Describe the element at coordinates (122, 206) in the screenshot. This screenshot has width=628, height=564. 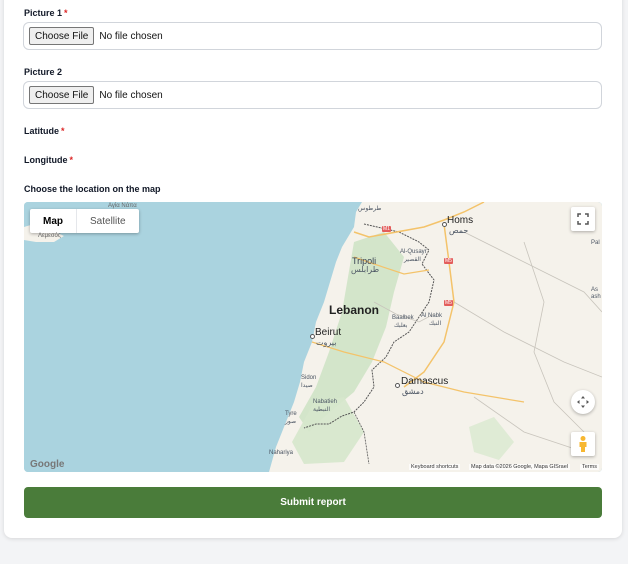
I see `map-label-agia-napa: Αγία Νάπα` at that location.